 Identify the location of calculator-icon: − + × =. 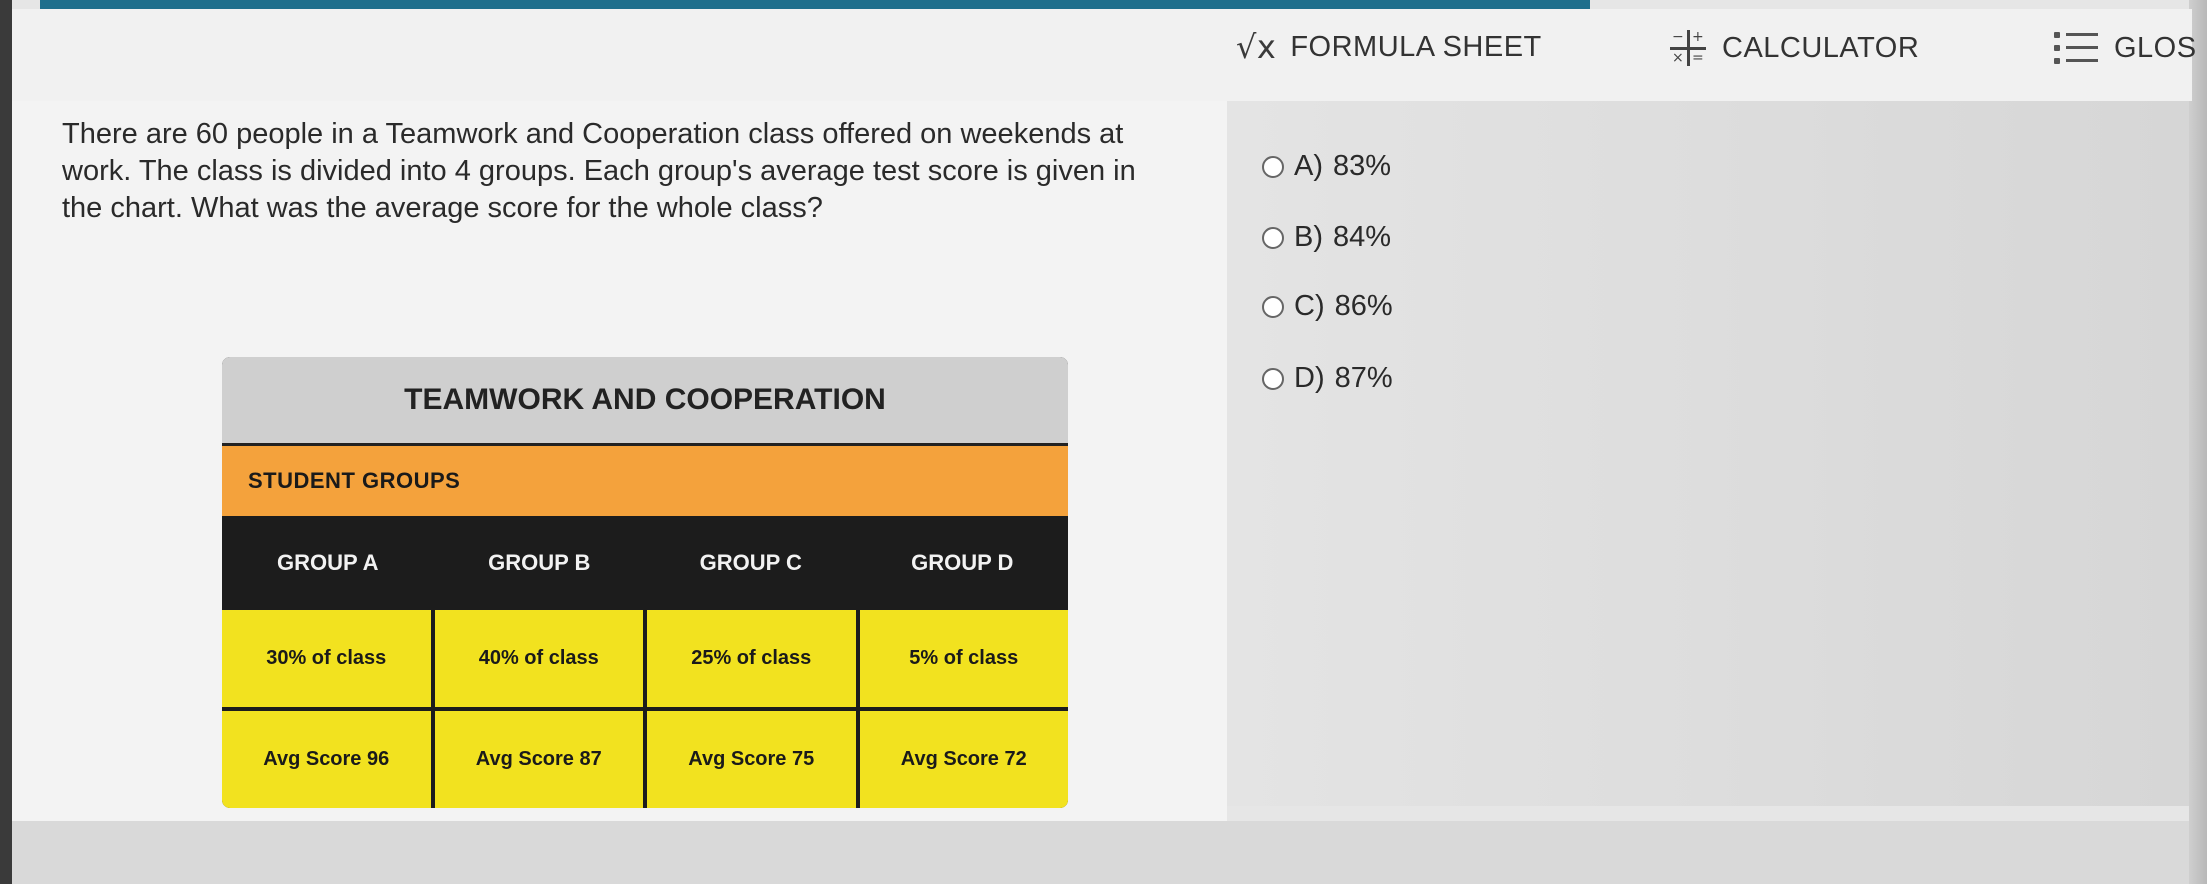
(1688, 47).